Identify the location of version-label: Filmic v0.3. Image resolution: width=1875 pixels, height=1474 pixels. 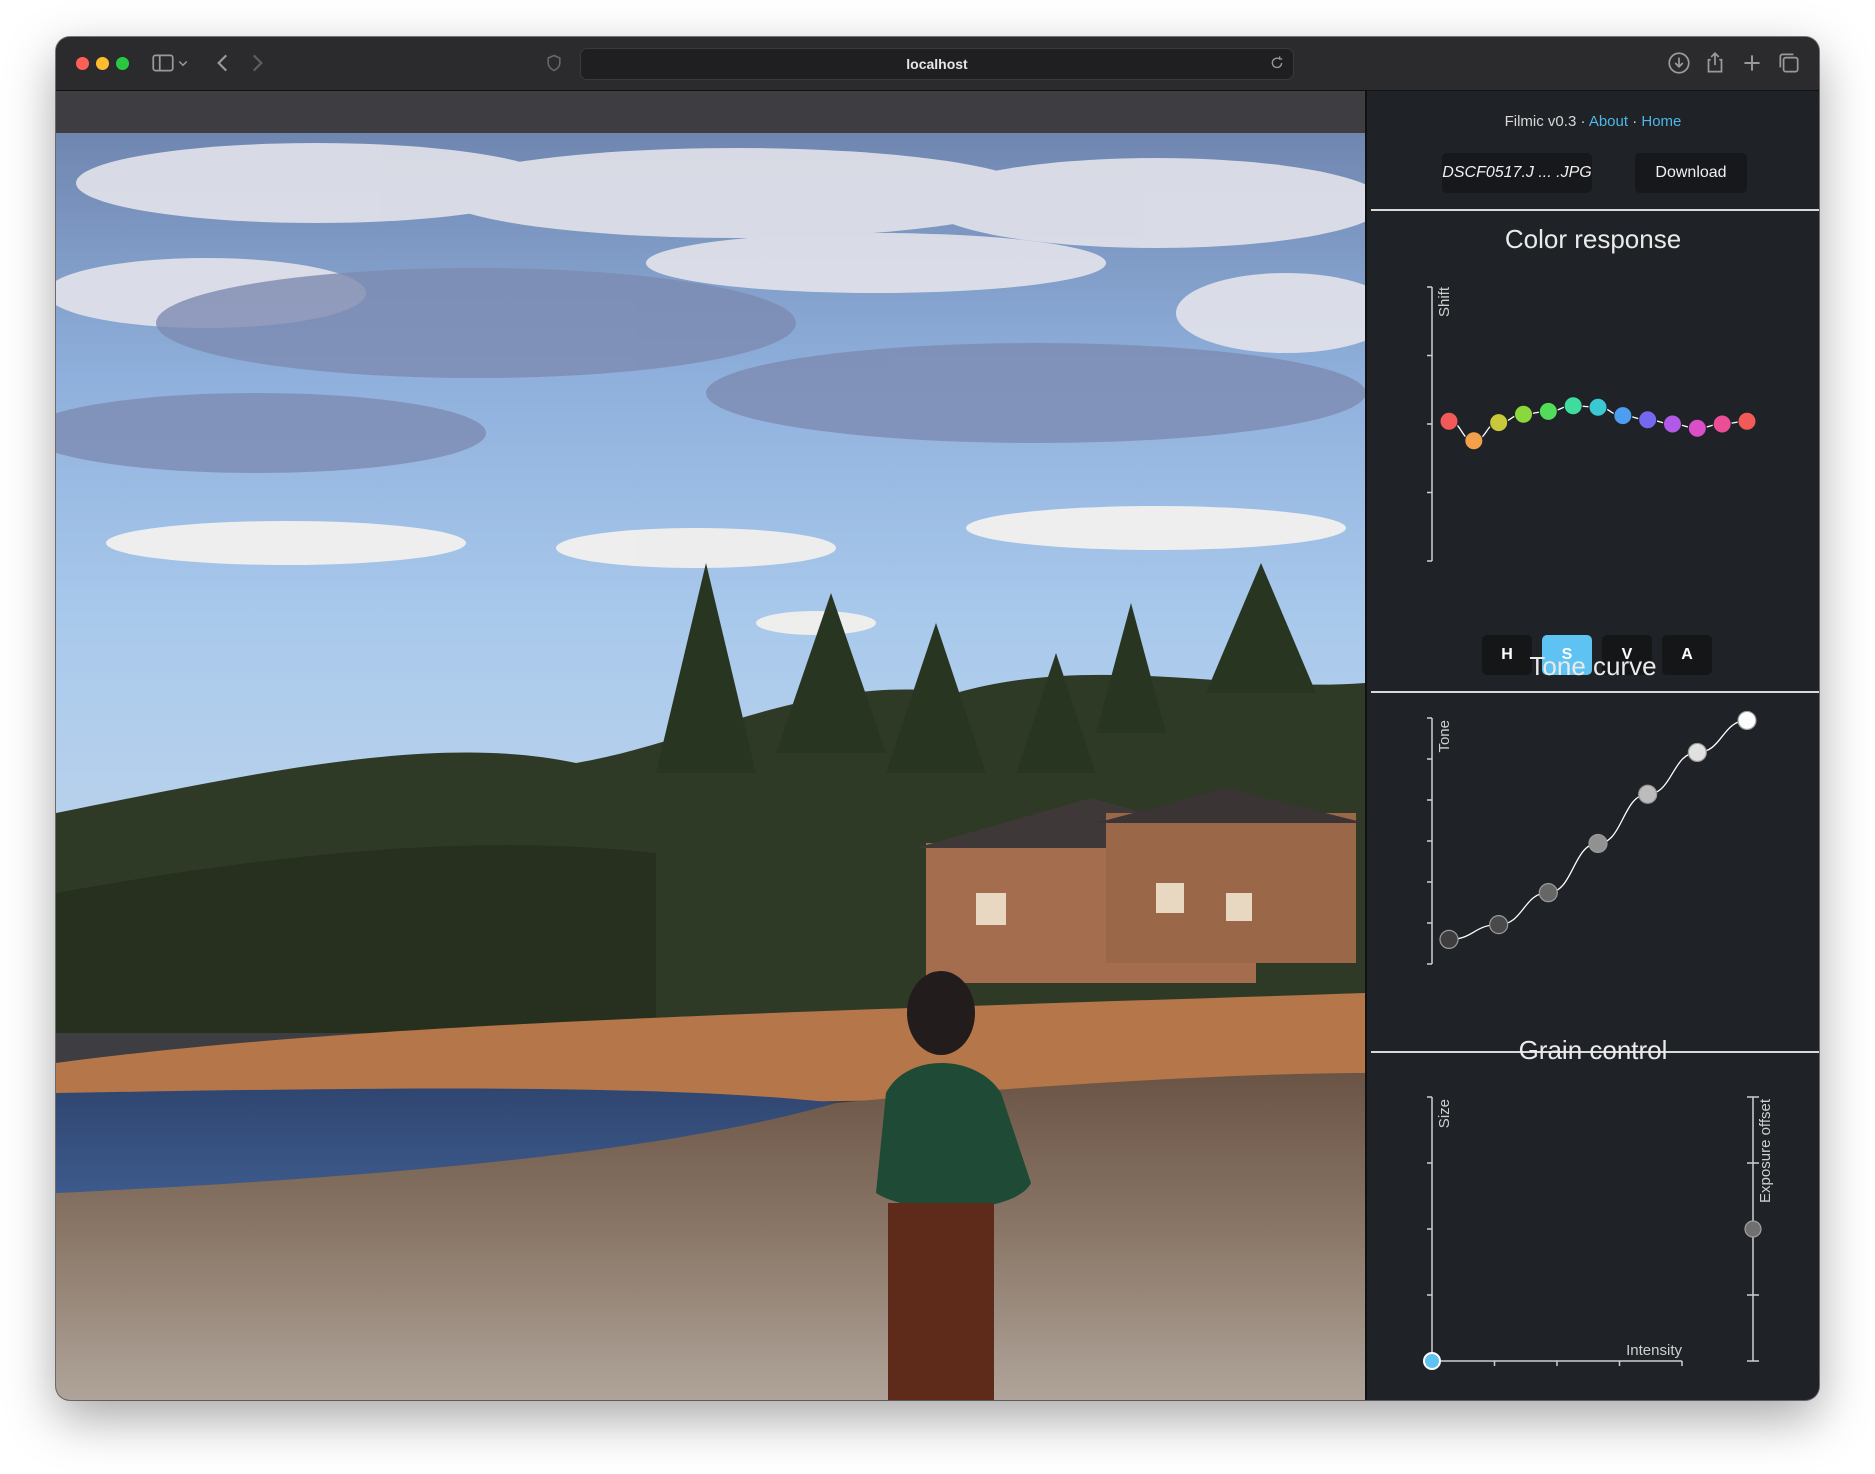
(1540, 121).